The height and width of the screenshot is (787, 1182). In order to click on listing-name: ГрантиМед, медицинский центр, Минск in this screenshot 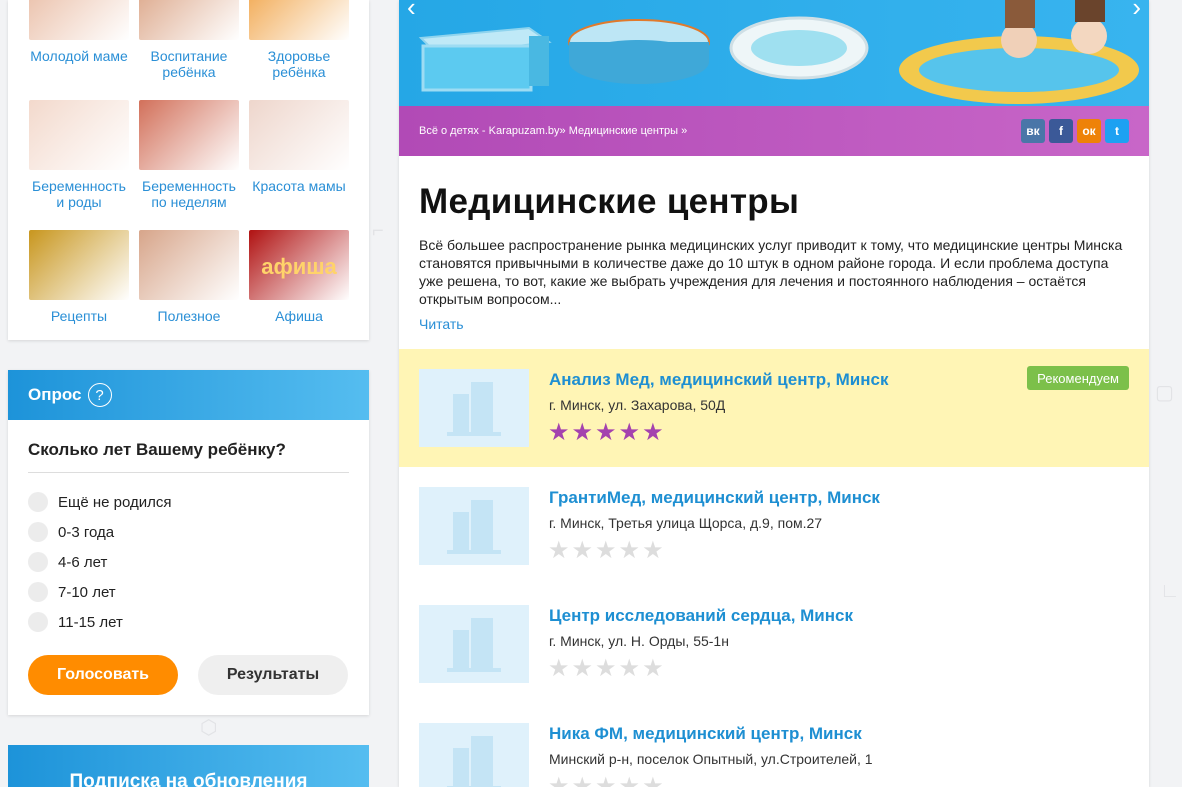, I will do `click(714, 498)`.